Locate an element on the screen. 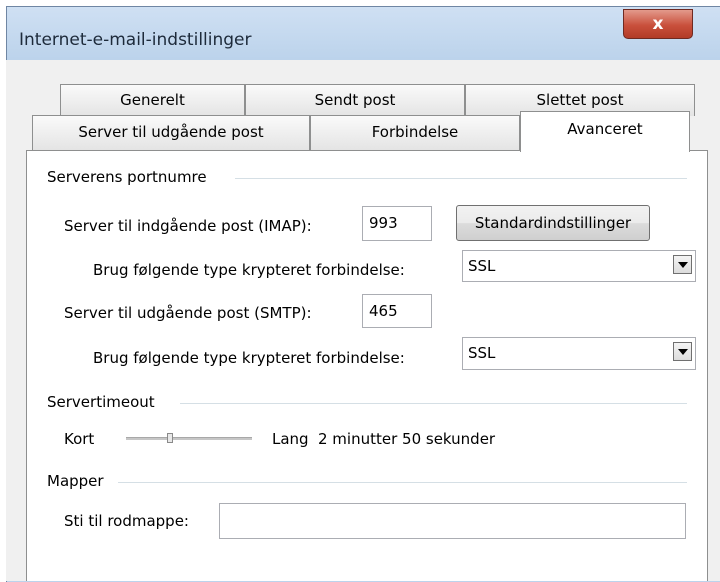 The image size is (720, 582). slider-min-label: Kort is located at coordinates (79, 439).